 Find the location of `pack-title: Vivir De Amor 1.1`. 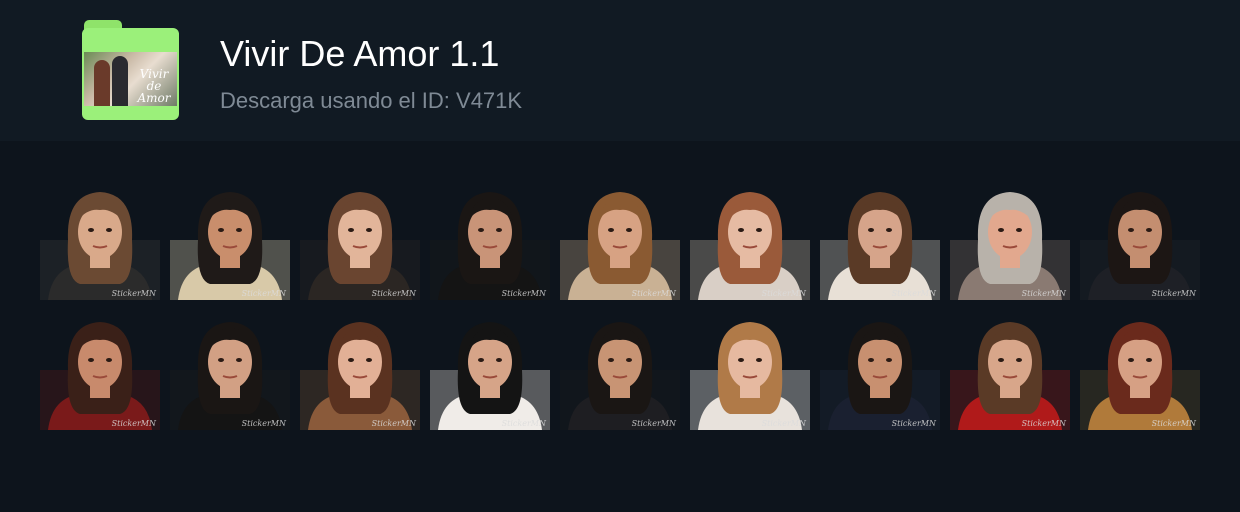

pack-title: Vivir De Amor 1.1 is located at coordinates (360, 53).